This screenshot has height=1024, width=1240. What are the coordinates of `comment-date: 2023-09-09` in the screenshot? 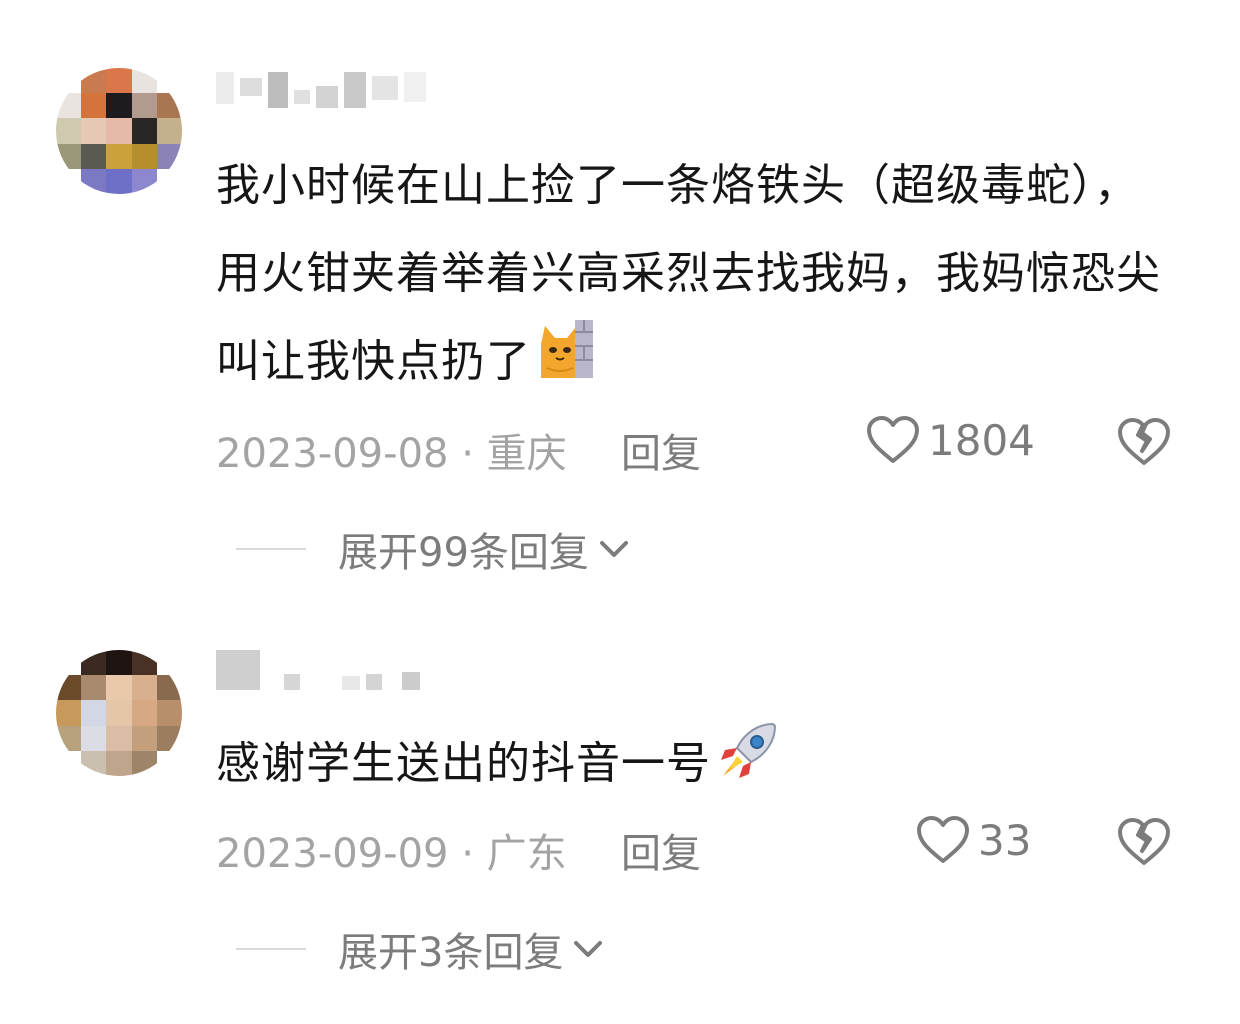 It's located at (332, 854).